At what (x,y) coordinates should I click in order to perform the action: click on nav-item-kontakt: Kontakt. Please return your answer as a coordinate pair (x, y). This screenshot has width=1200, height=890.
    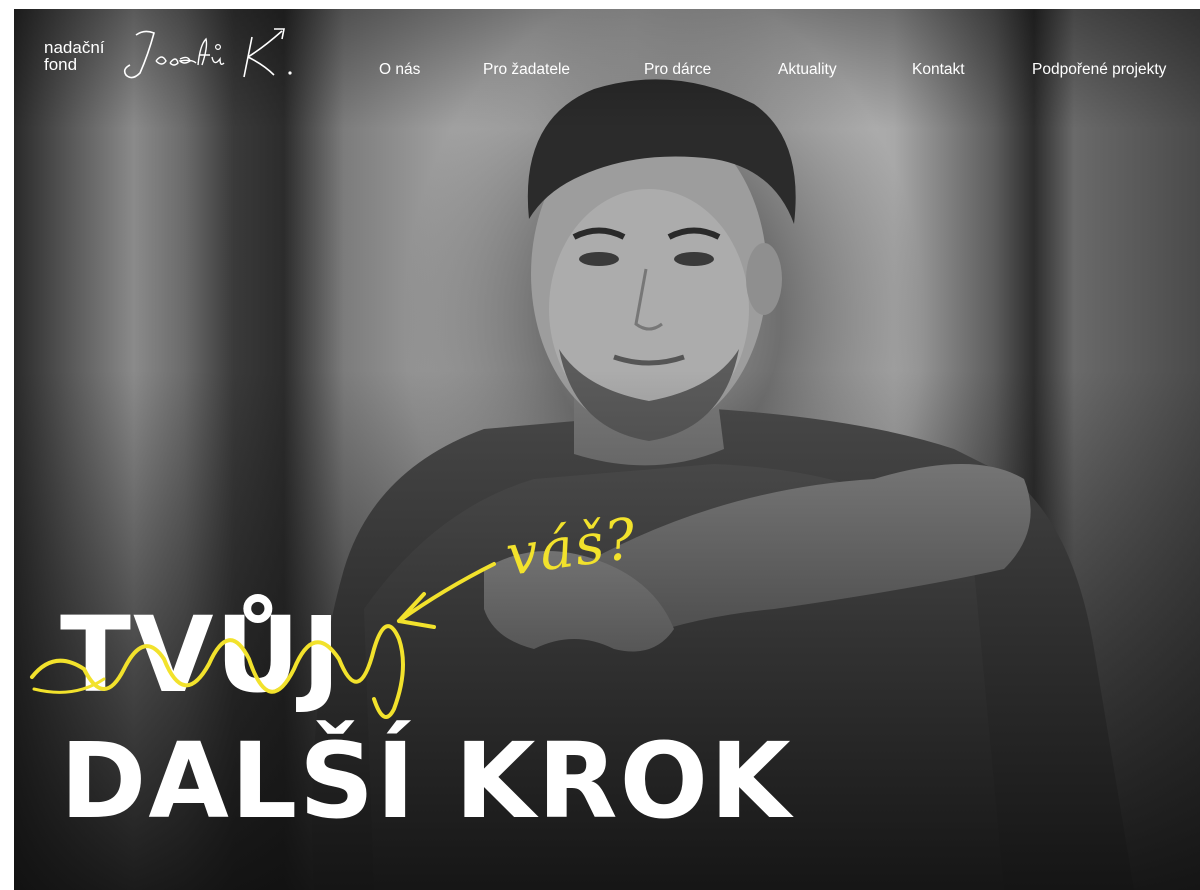
    Looking at the image, I should click on (938, 70).